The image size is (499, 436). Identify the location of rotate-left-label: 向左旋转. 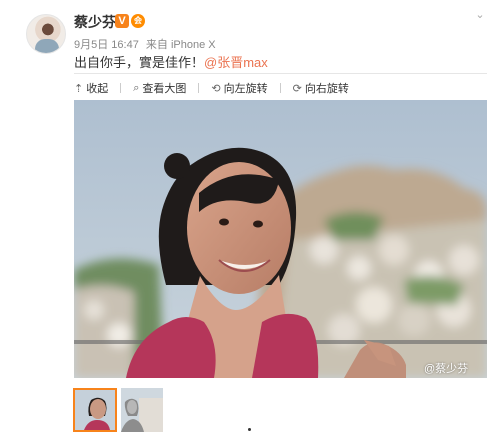
(245, 89).